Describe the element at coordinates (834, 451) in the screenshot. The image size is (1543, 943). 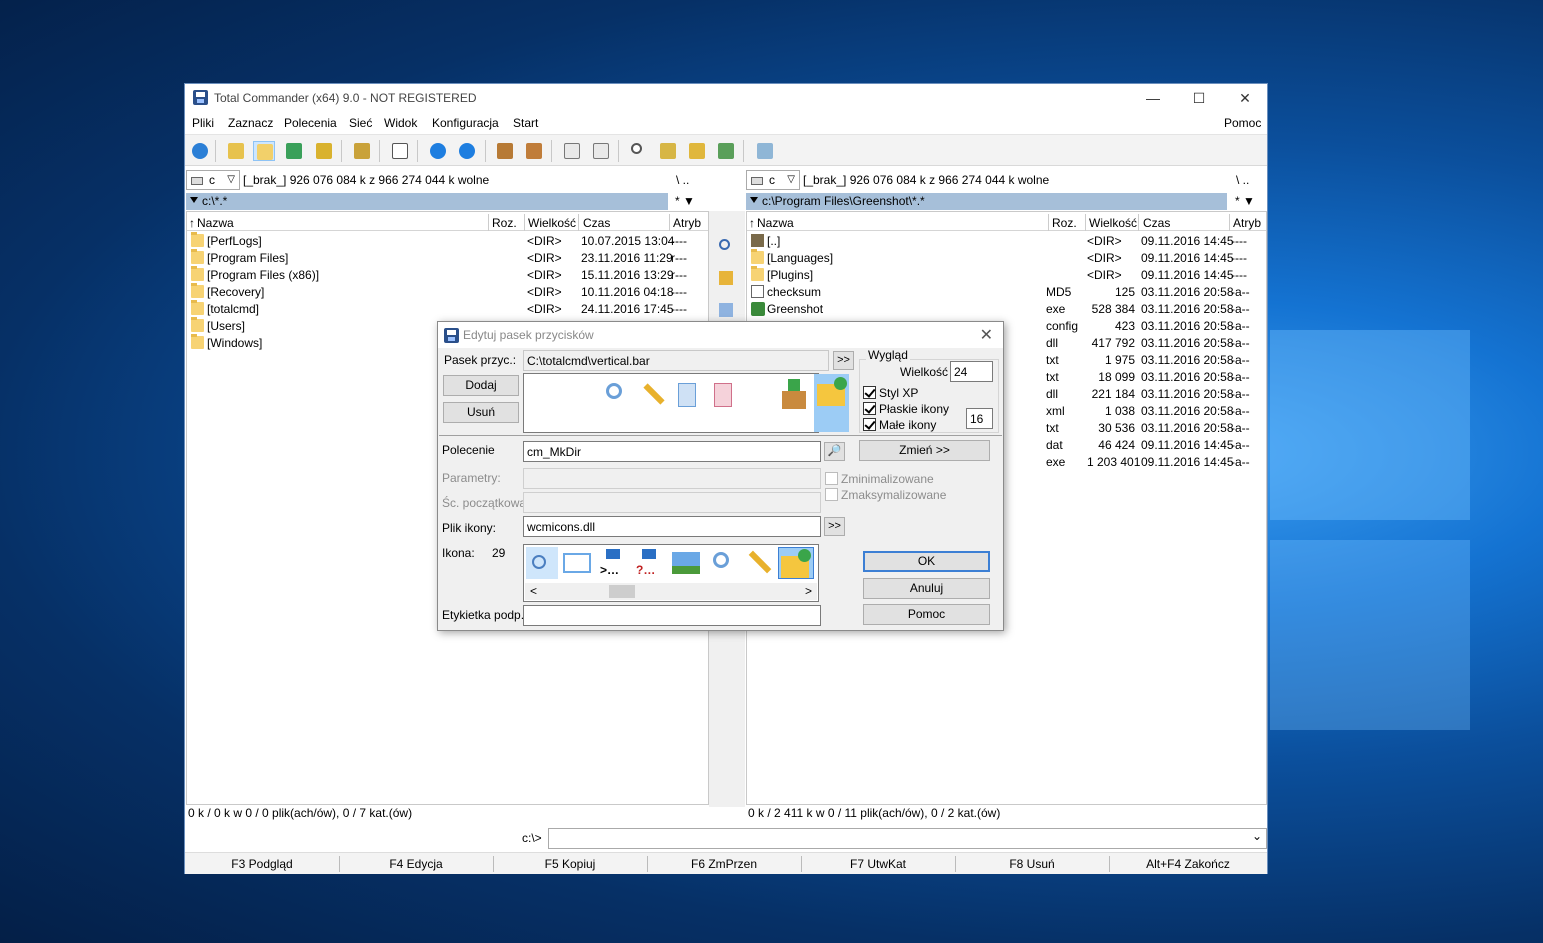
I see `command-search-button: 🔎` at that location.